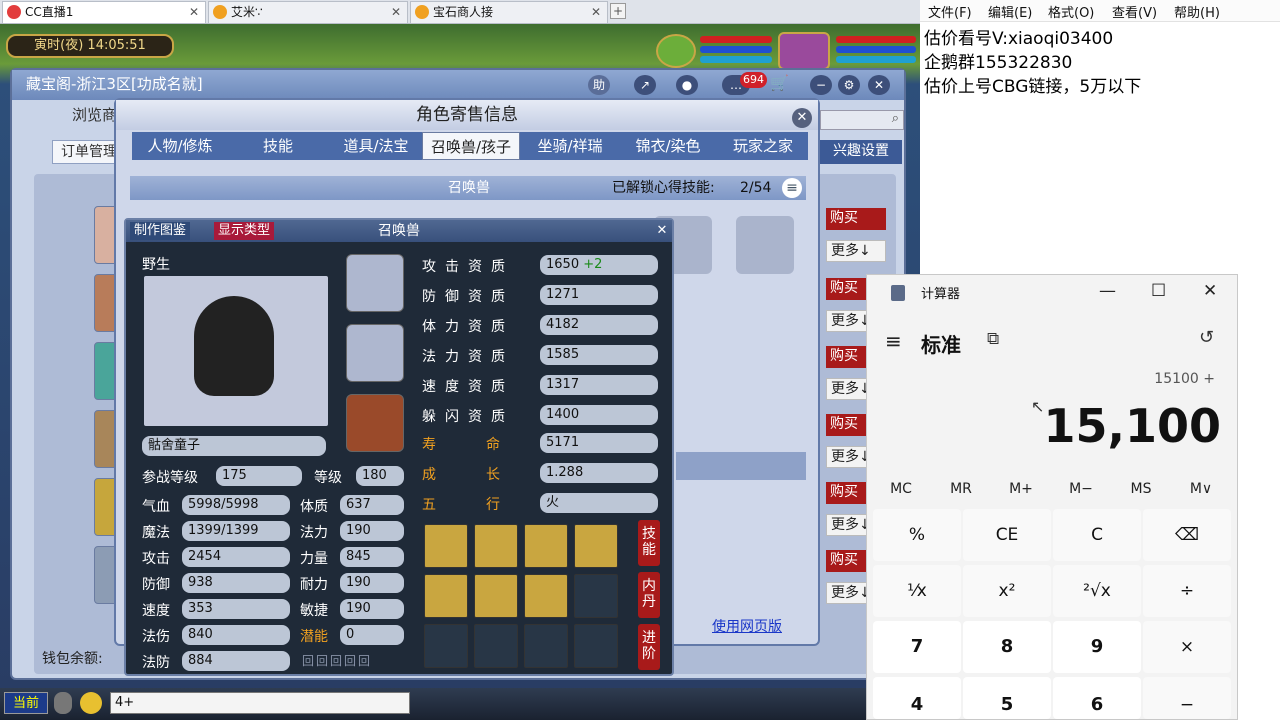 The height and width of the screenshot is (720, 1280). What do you see at coordinates (1201, 489) in the screenshot?
I see `memory-list-button: M∨` at bounding box center [1201, 489].